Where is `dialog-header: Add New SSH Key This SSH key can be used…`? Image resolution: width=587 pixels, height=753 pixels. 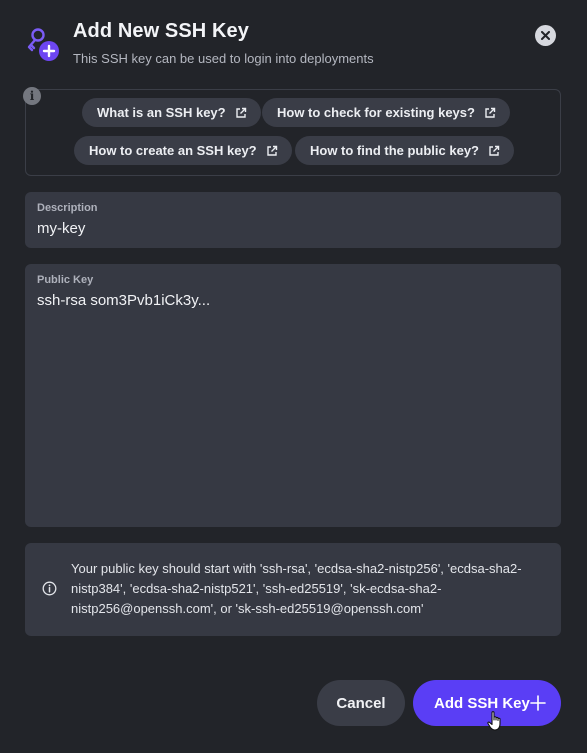 dialog-header: Add New SSH Key This SSH key can be used… is located at coordinates (294, 45).